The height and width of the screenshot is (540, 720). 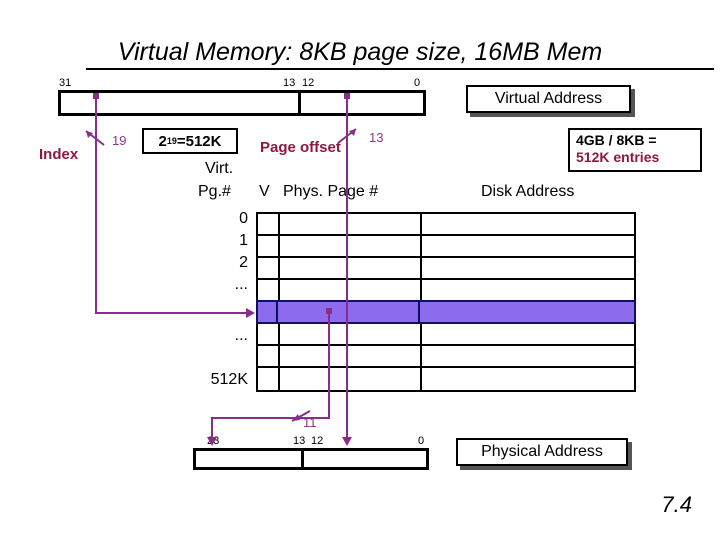 I want to click on physical-address-callout-label: Physical Address, so click(x=542, y=451).